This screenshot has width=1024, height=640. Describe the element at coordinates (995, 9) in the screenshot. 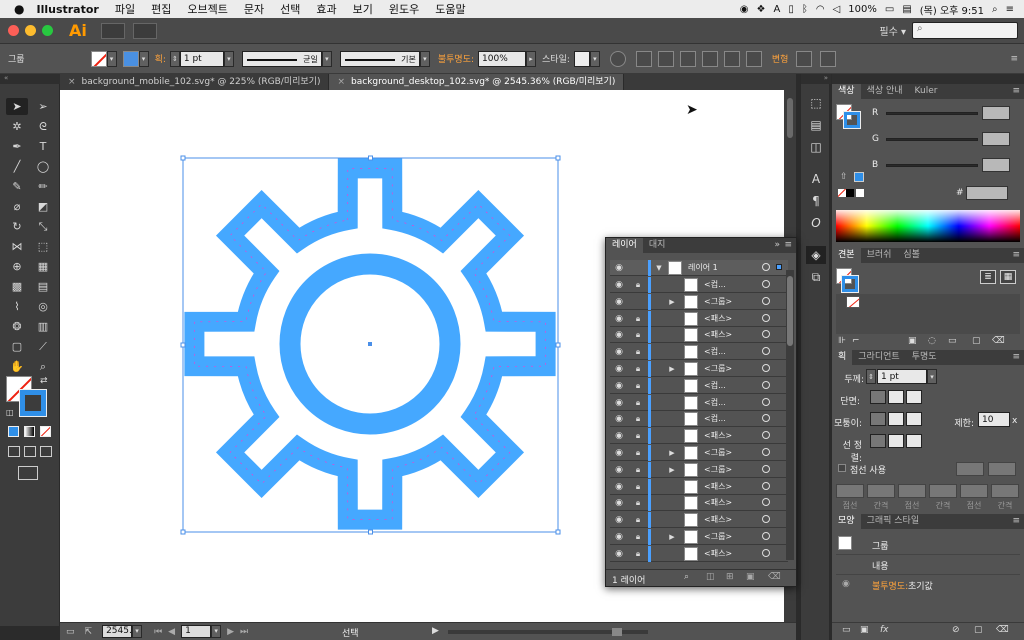

I see `spotlight-icon: ⌕` at that location.